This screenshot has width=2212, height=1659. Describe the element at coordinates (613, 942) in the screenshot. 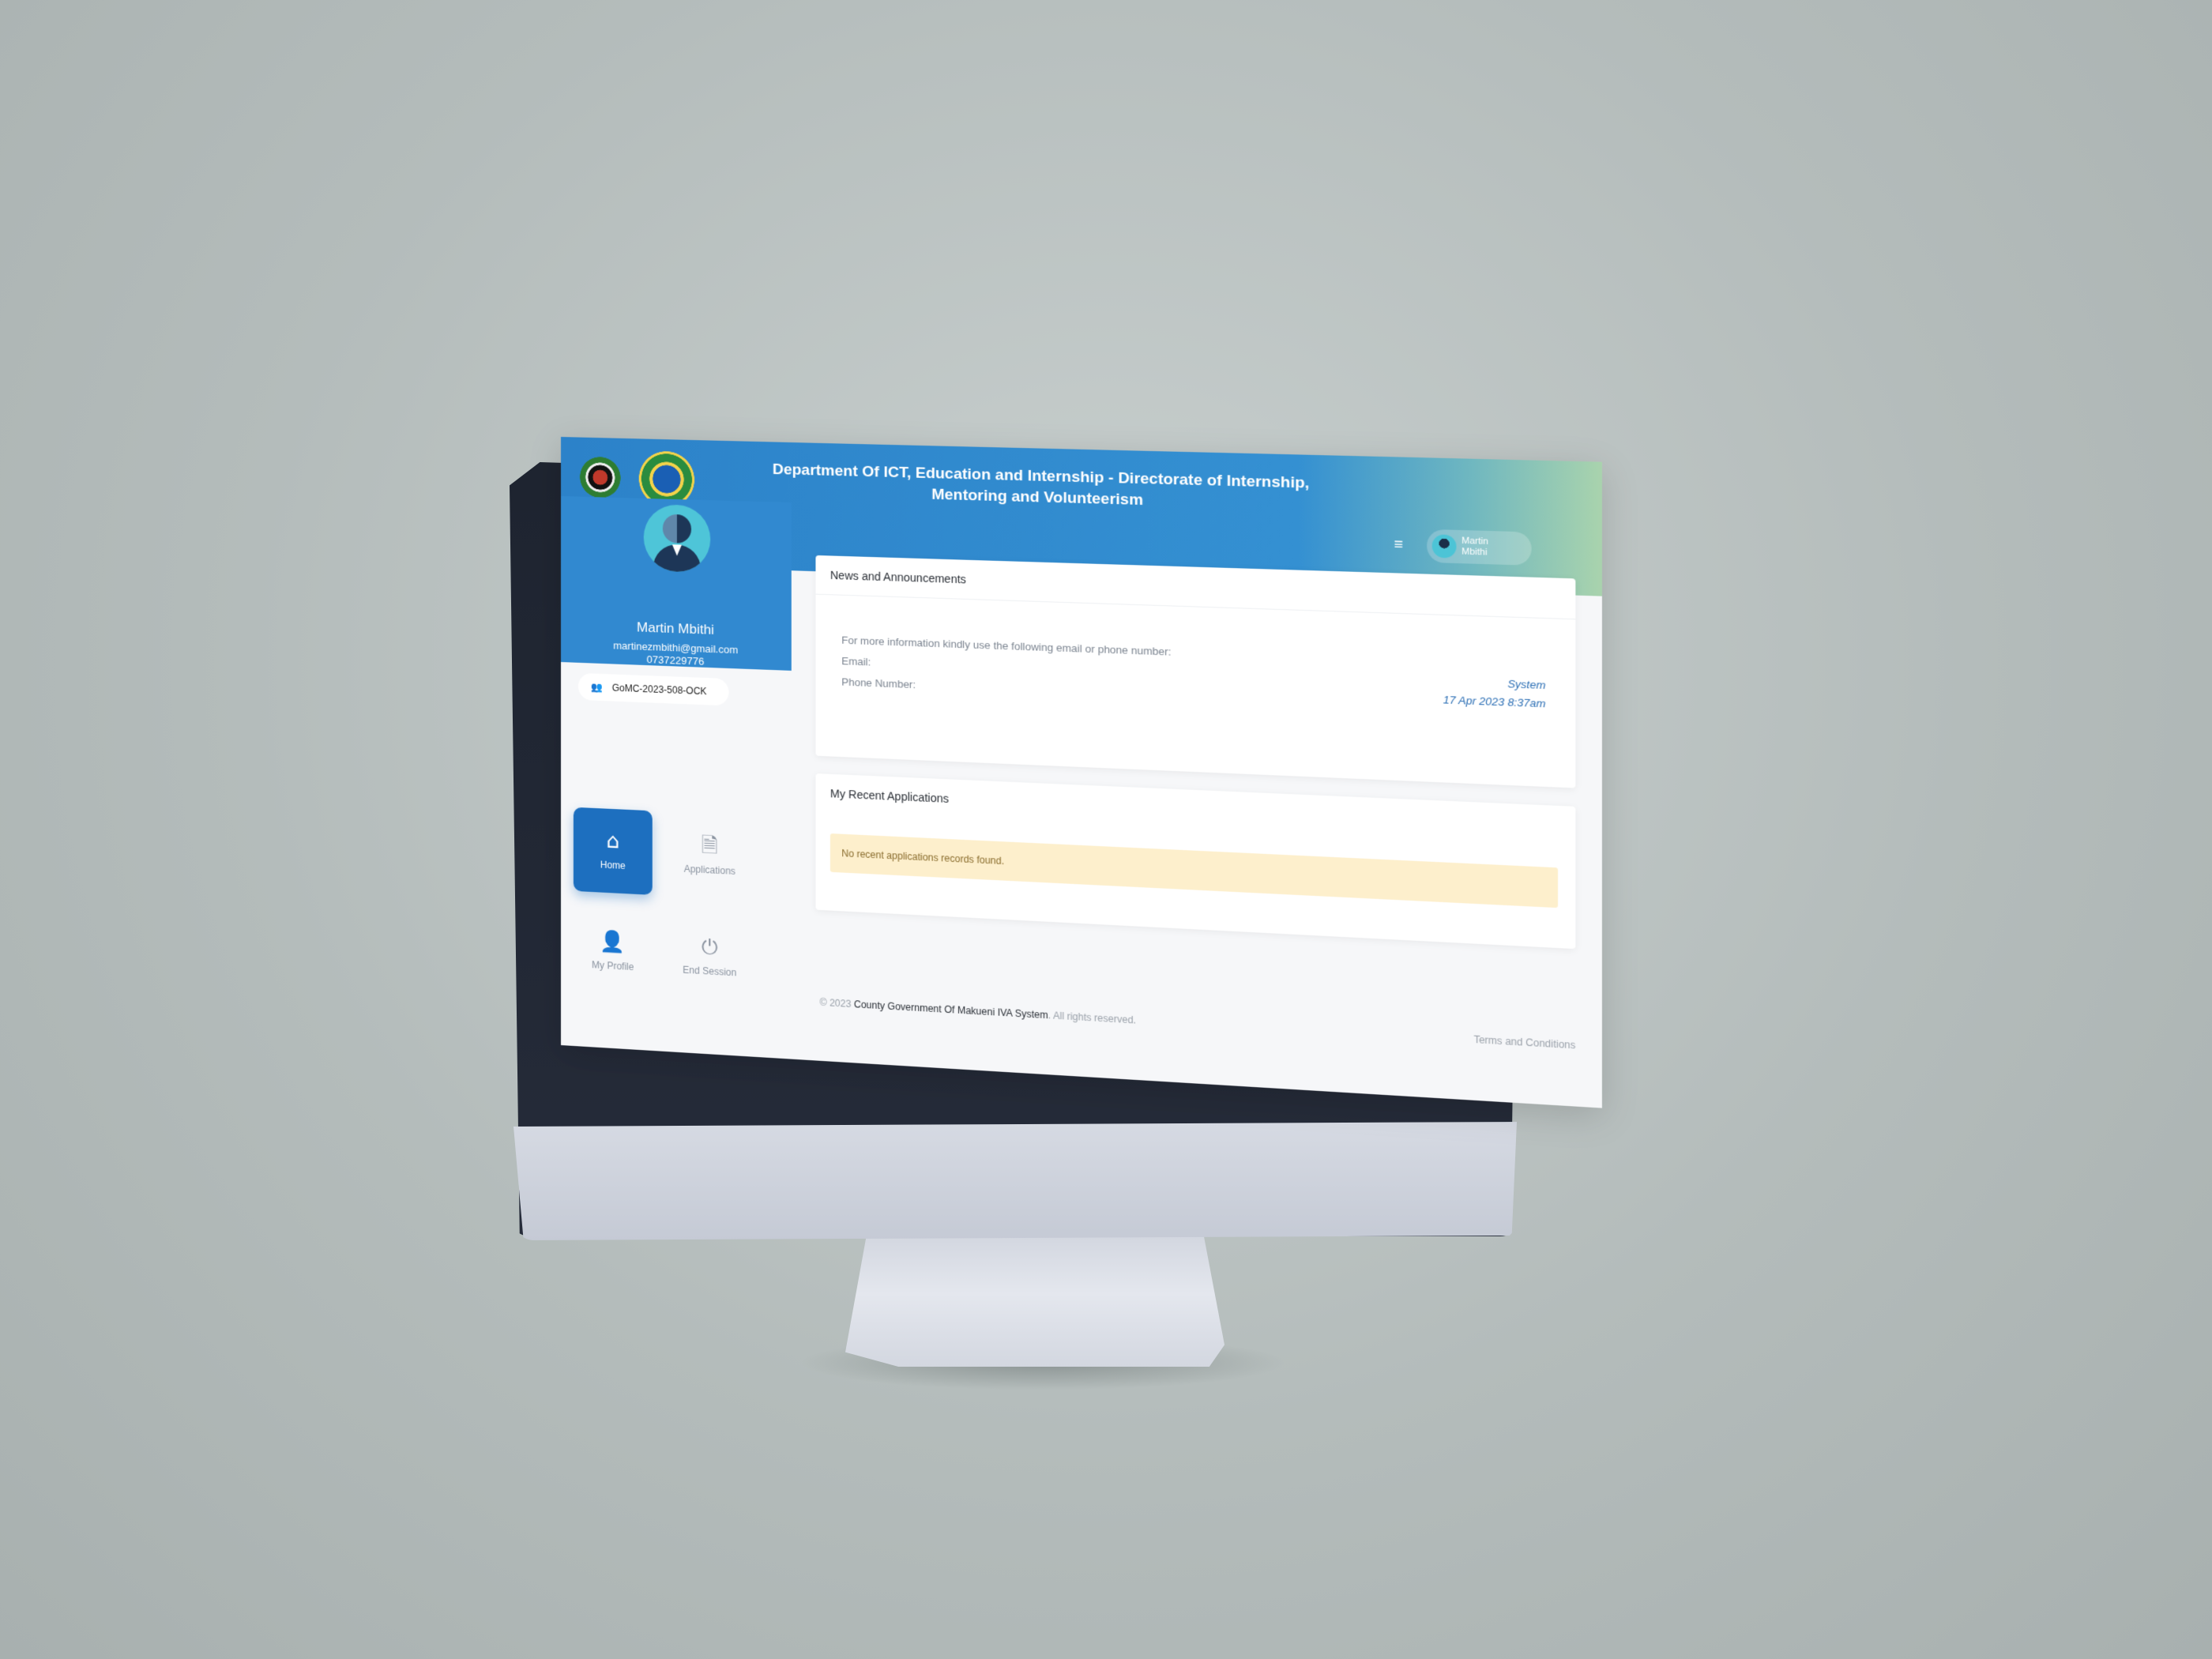

I see `user-edit-icon: 👤` at that location.